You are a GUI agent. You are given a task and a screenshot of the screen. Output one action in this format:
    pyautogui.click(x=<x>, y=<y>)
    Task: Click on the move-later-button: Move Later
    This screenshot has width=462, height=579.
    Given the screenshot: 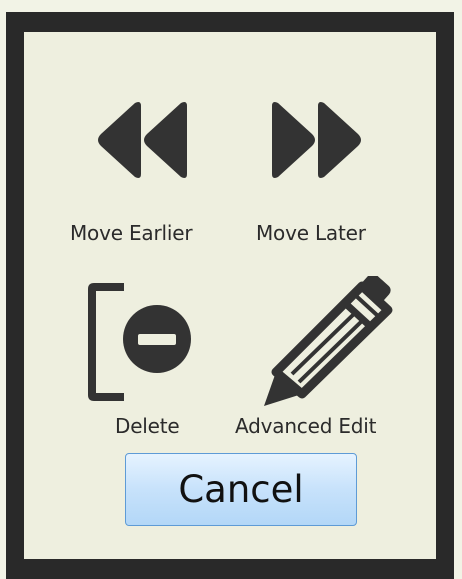 What is the action you would take?
    pyautogui.click(x=324, y=187)
    